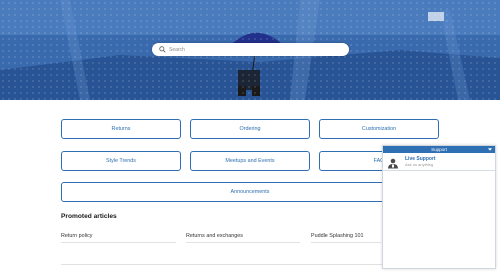 This screenshot has width=500, height=272. What do you see at coordinates (393, 162) in the screenshot?
I see `support-agent-icon` at bounding box center [393, 162].